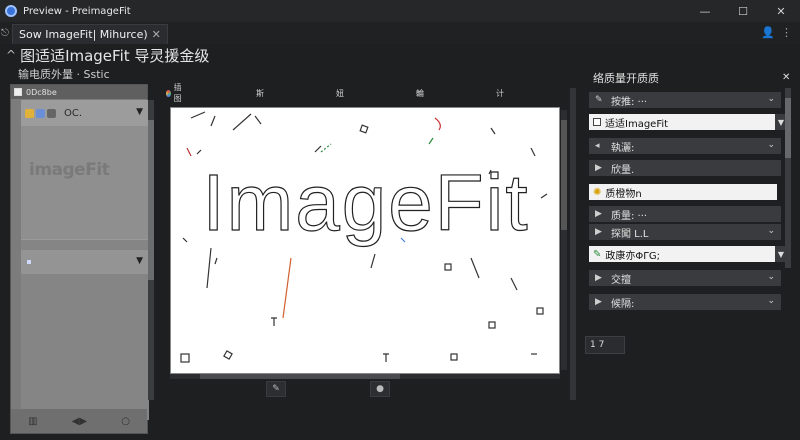  What do you see at coordinates (623, 194) in the screenshot?
I see `setting-value: 质橙物n` at bounding box center [623, 194].